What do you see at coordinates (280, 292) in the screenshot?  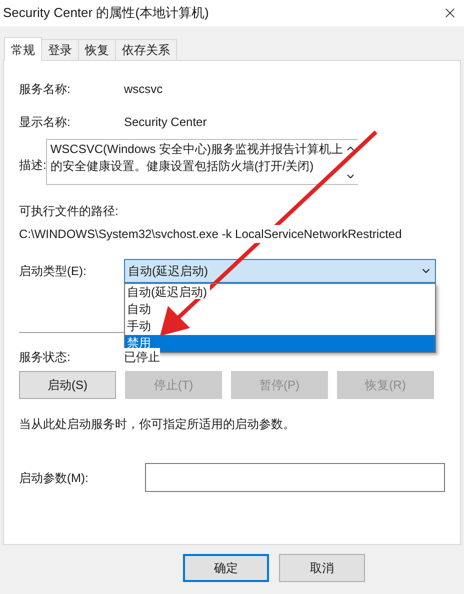 I see `dropdown-option: 自动(延迟启动)` at bounding box center [280, 292].